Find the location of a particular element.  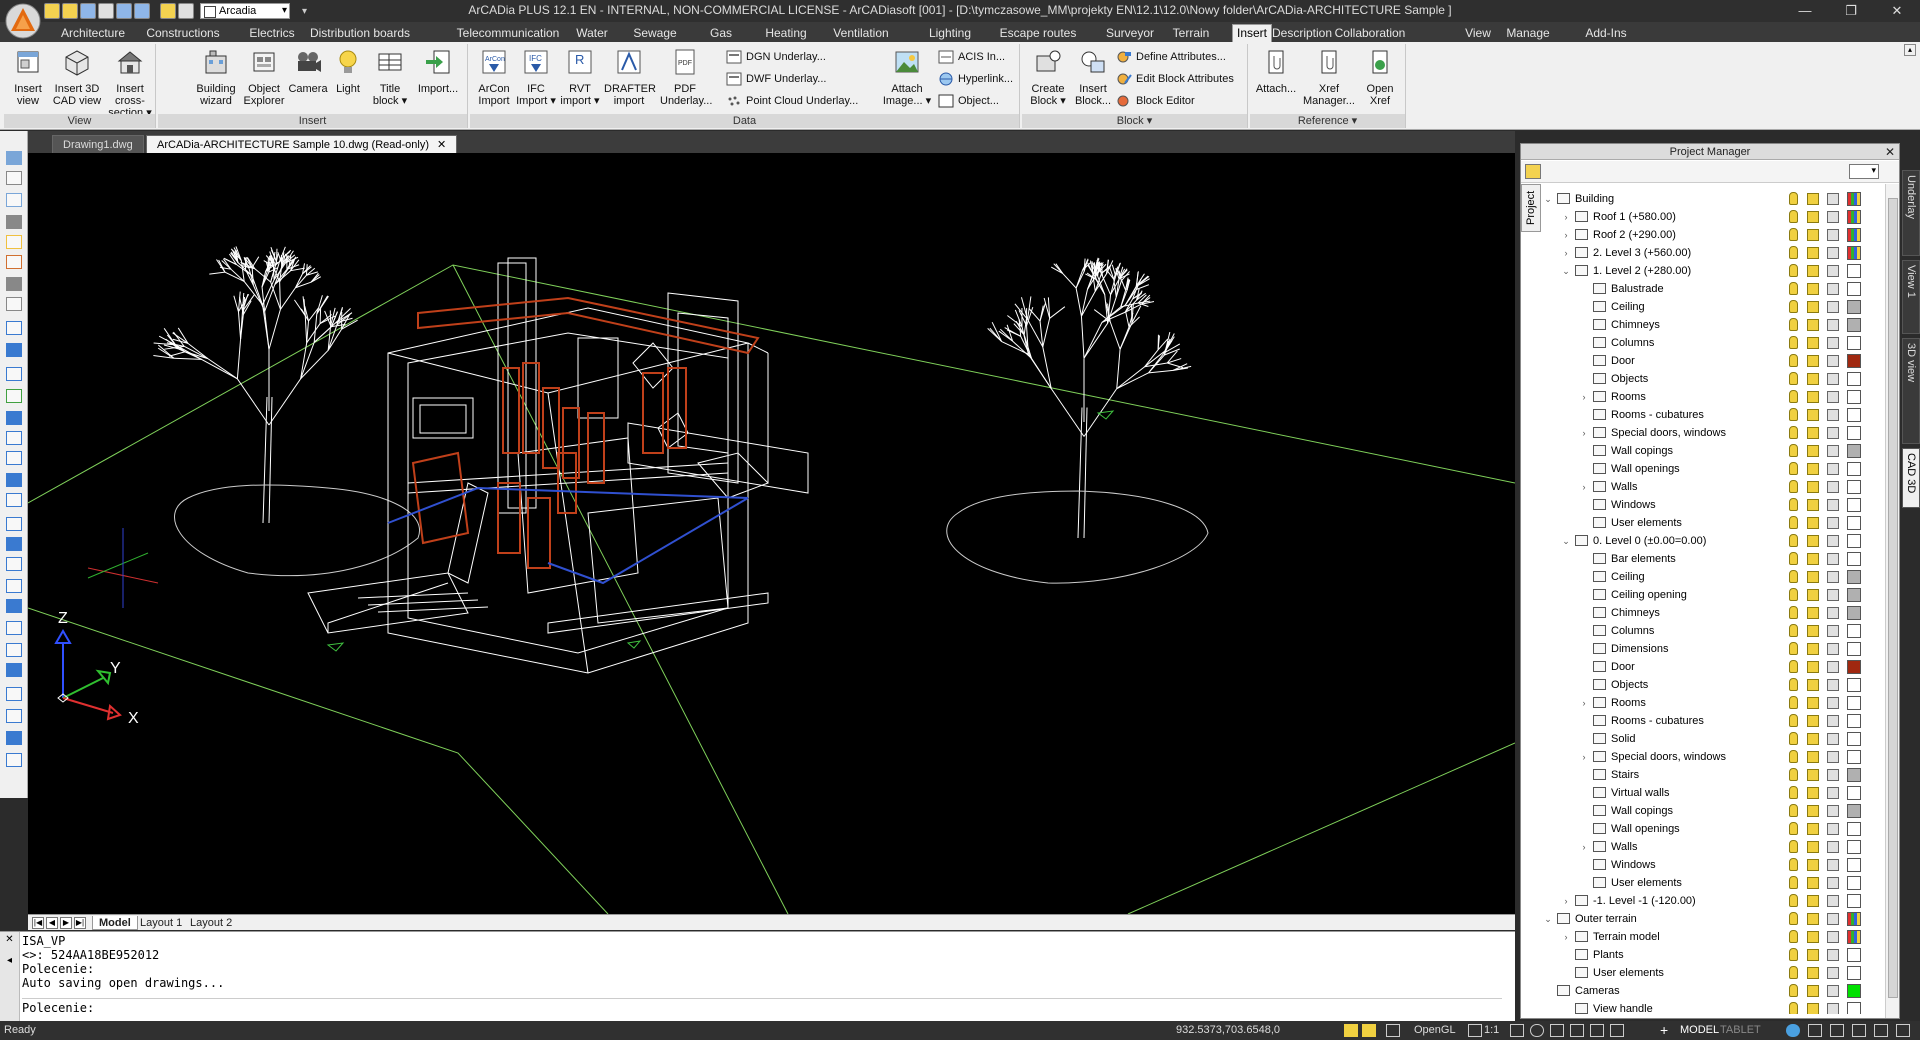

side-tab-cad-3d: CAD 3D is located at coordinates (1911, 478).